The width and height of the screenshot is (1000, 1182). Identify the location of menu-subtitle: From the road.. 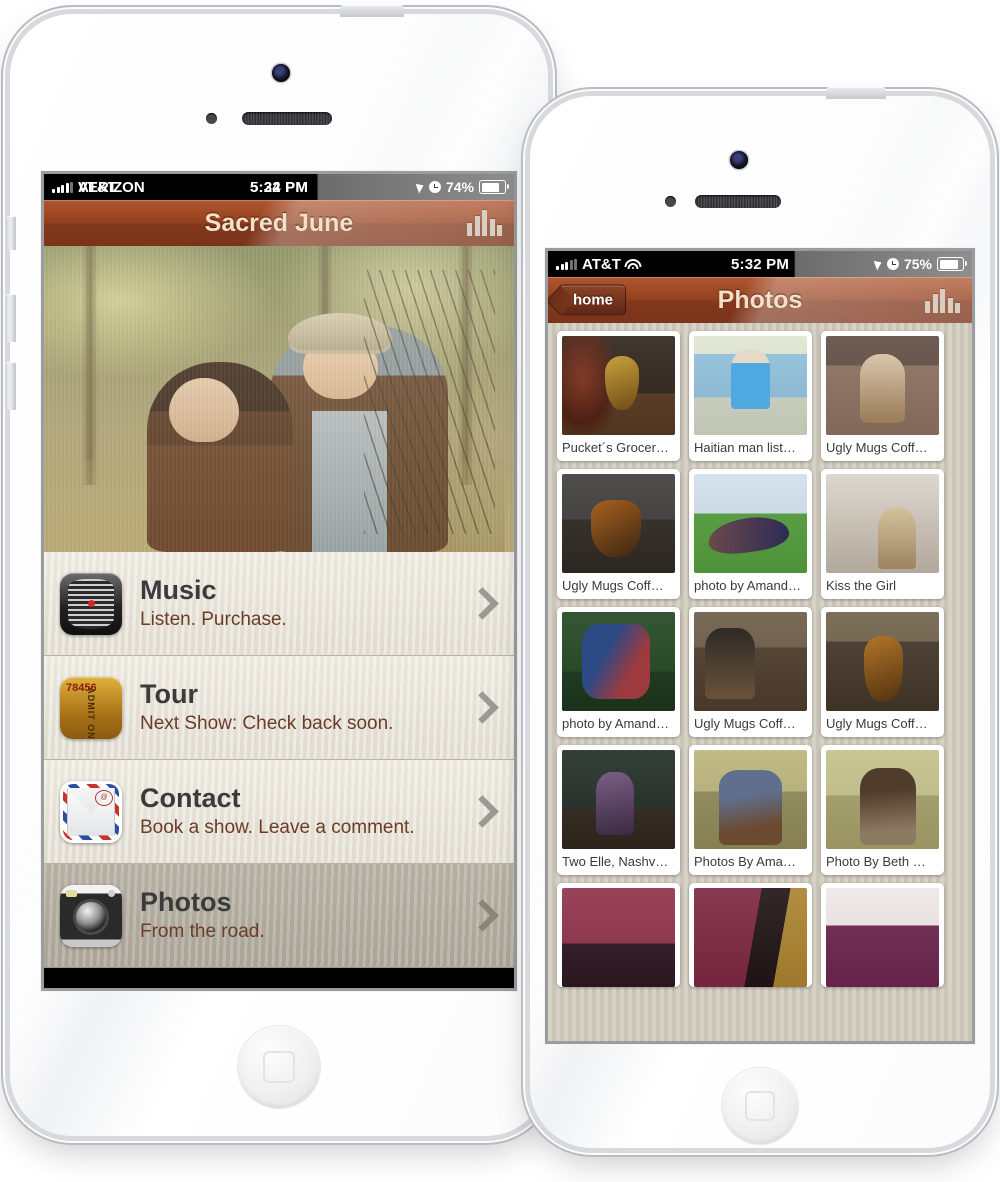
(202, 931).